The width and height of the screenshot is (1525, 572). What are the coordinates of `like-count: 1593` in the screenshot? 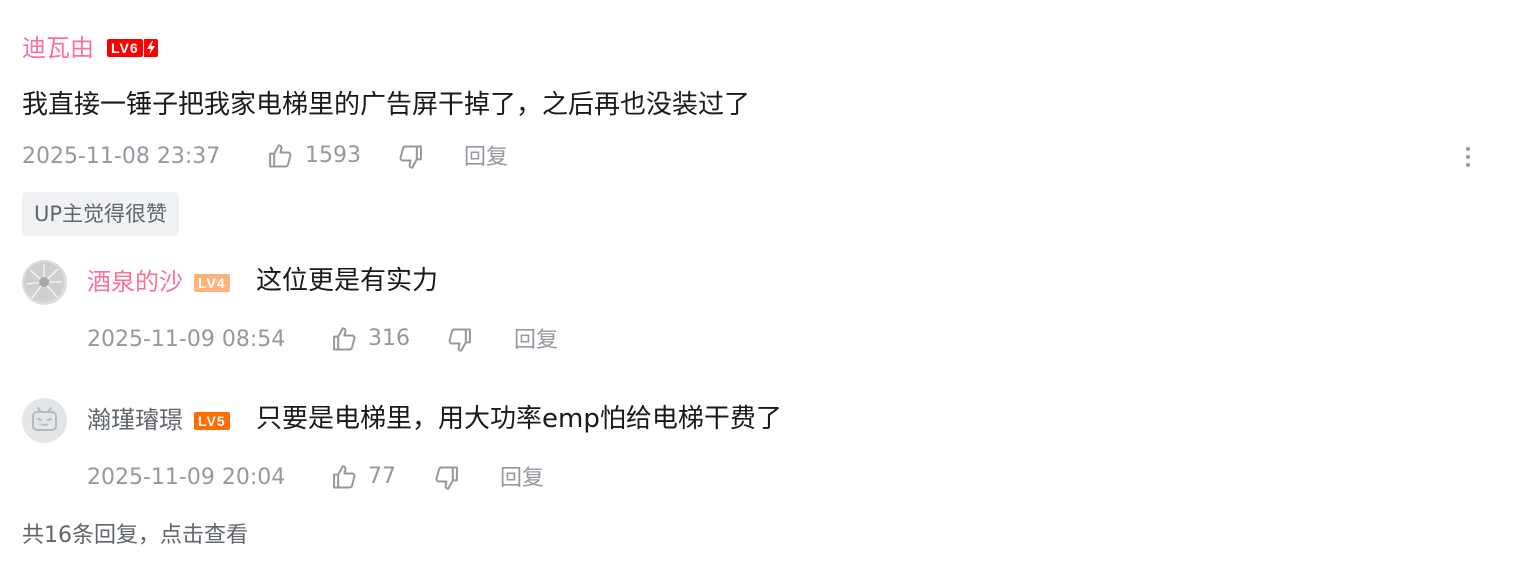 It's located at (333, 155).